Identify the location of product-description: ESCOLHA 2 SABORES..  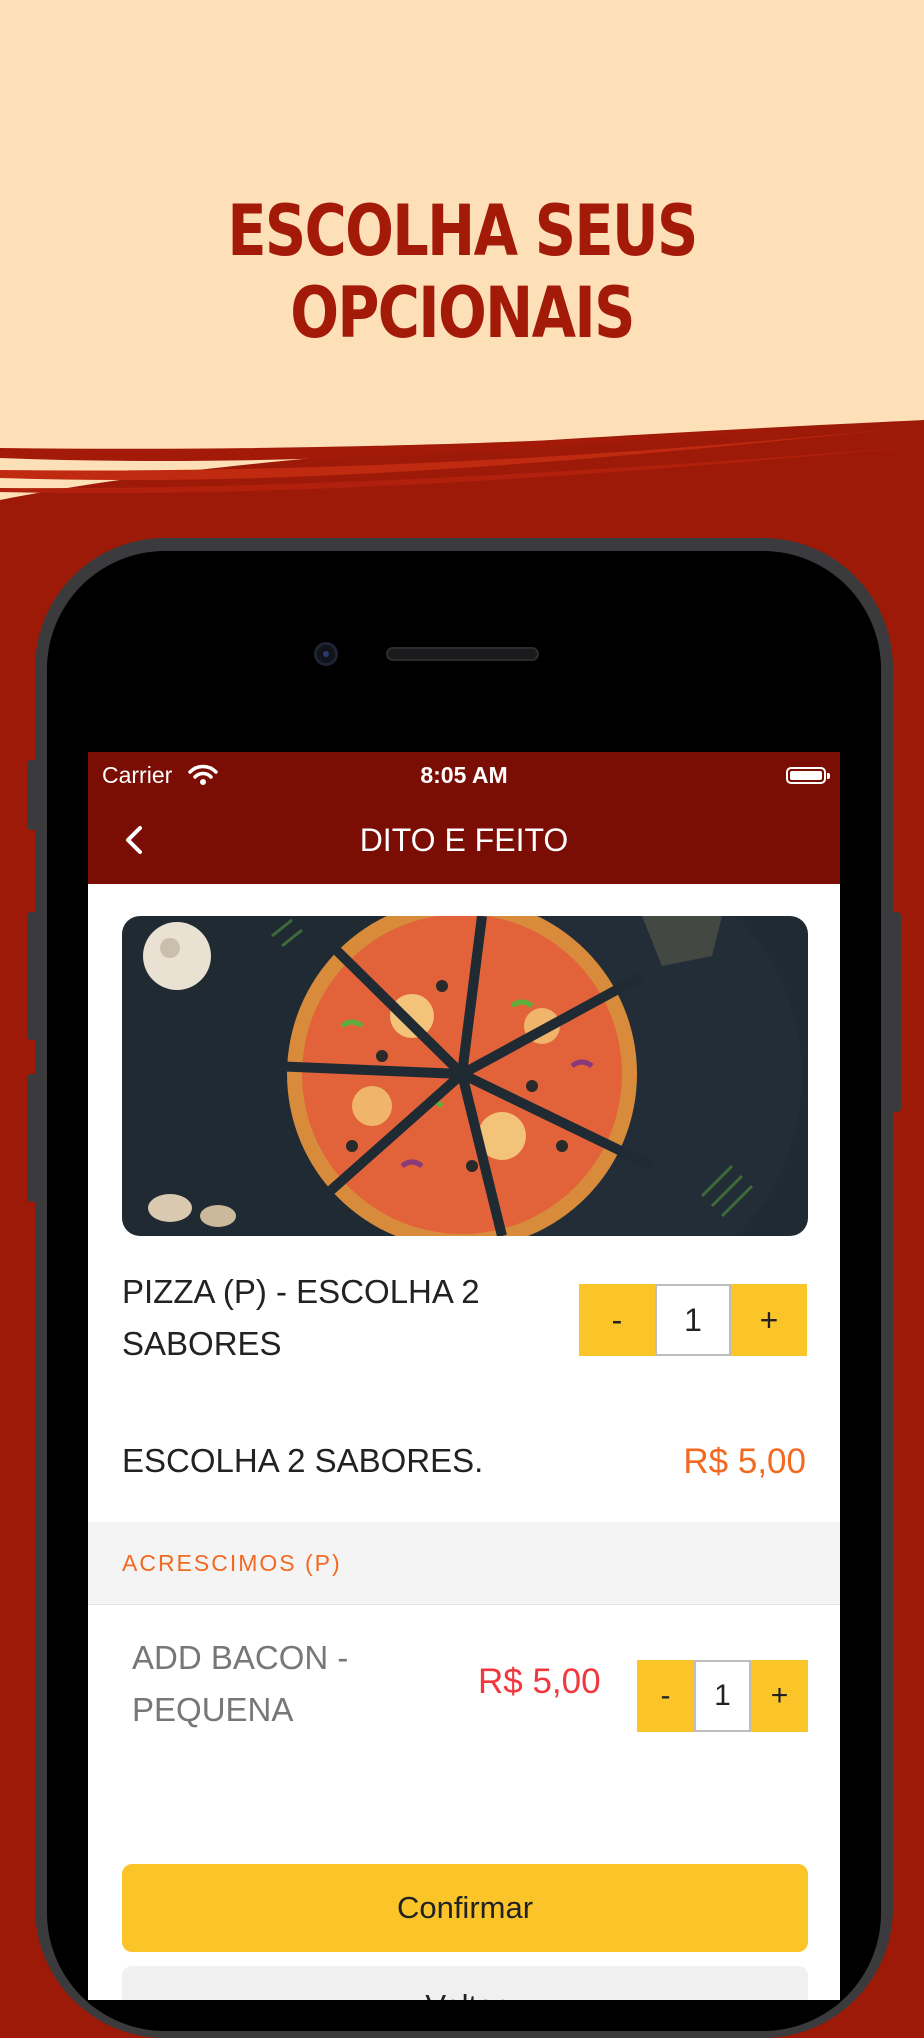
(303, 1460).